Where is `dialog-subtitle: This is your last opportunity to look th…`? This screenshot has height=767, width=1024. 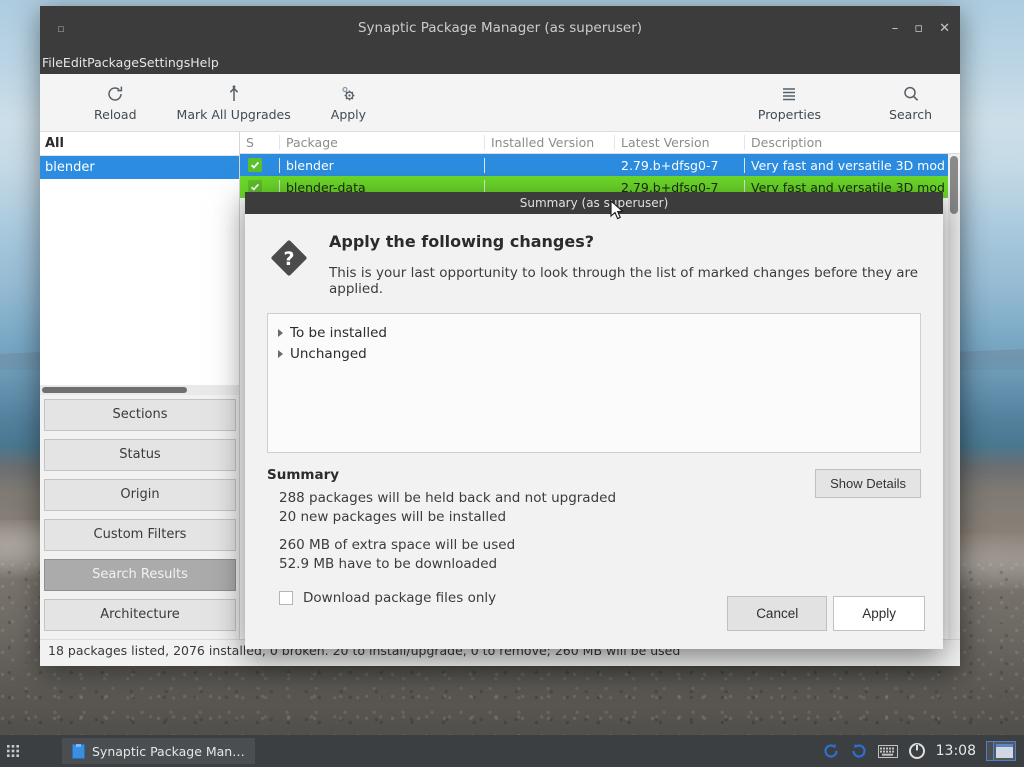 dialog-subtitle: This is your last opportunity to look th… is located at coordinates (624, 281).